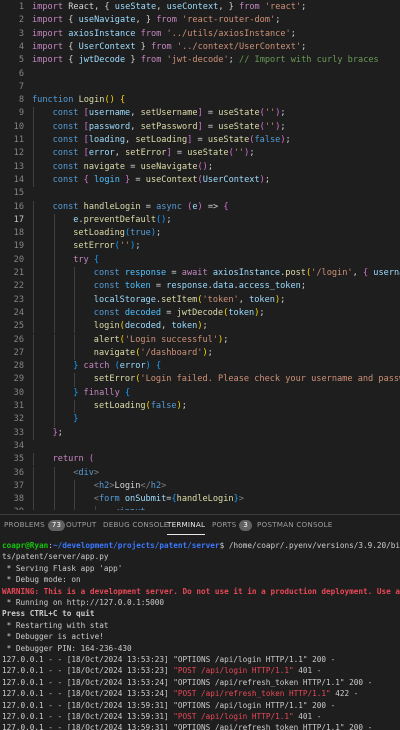 The width and height of the screenshot is (400, 730). Describe the element at coordinates (200, 207) in the screenshot. I see `code-line: 16 const handleLogin = async (e) => {` at that location.